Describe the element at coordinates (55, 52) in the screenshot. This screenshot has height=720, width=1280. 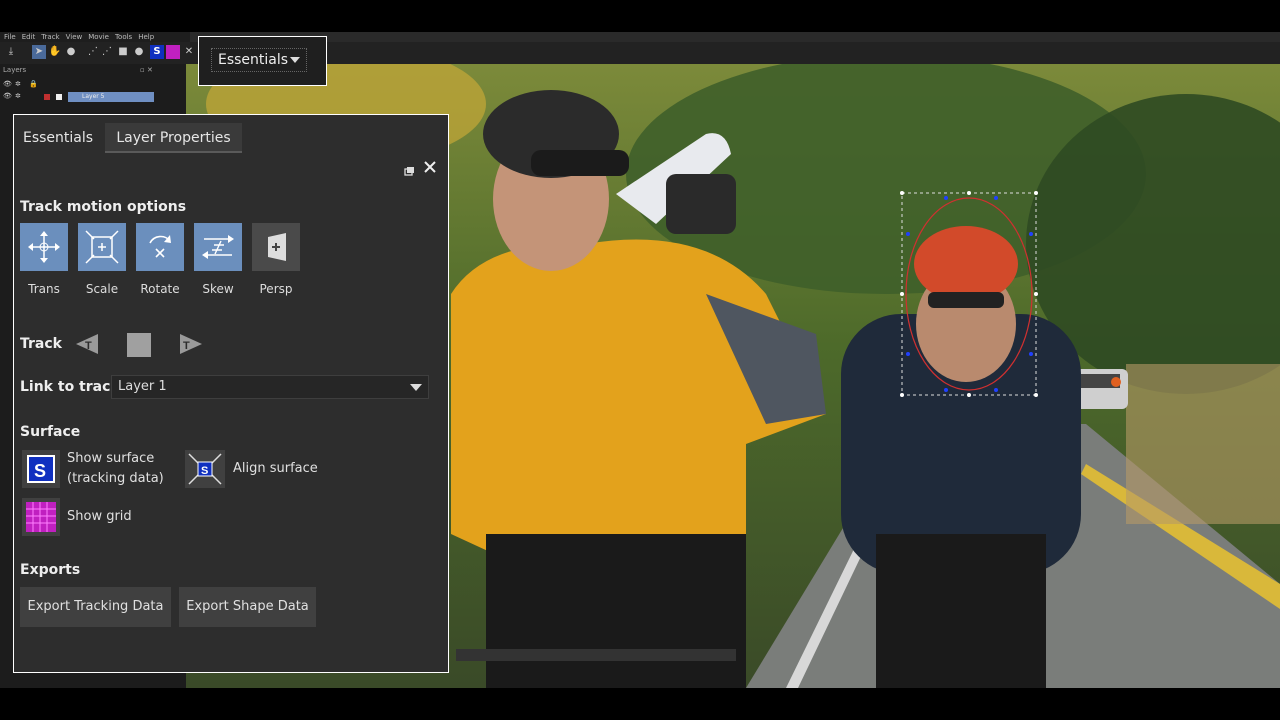
I see `hand-icon: ✋` at that location.